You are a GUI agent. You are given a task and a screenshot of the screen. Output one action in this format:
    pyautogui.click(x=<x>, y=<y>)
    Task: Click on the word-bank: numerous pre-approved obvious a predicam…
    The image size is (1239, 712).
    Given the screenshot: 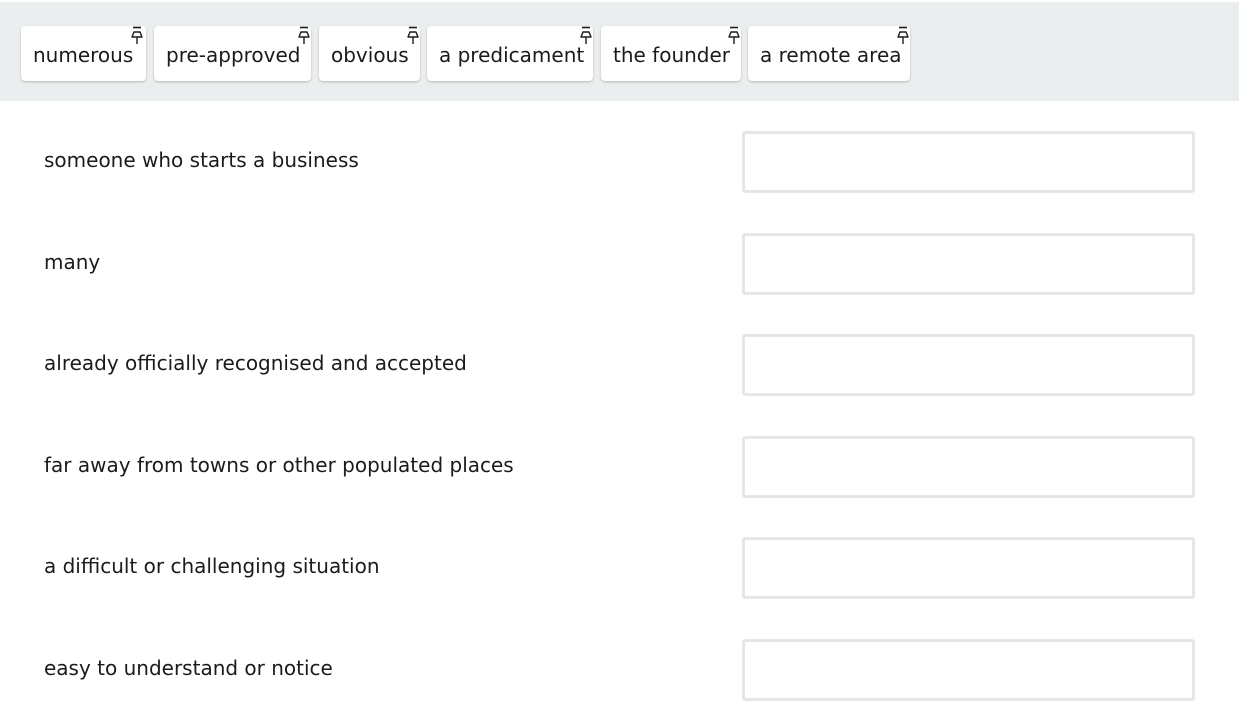 What is the action you would take?
    pyautogui.click(x=619, y=51)
    